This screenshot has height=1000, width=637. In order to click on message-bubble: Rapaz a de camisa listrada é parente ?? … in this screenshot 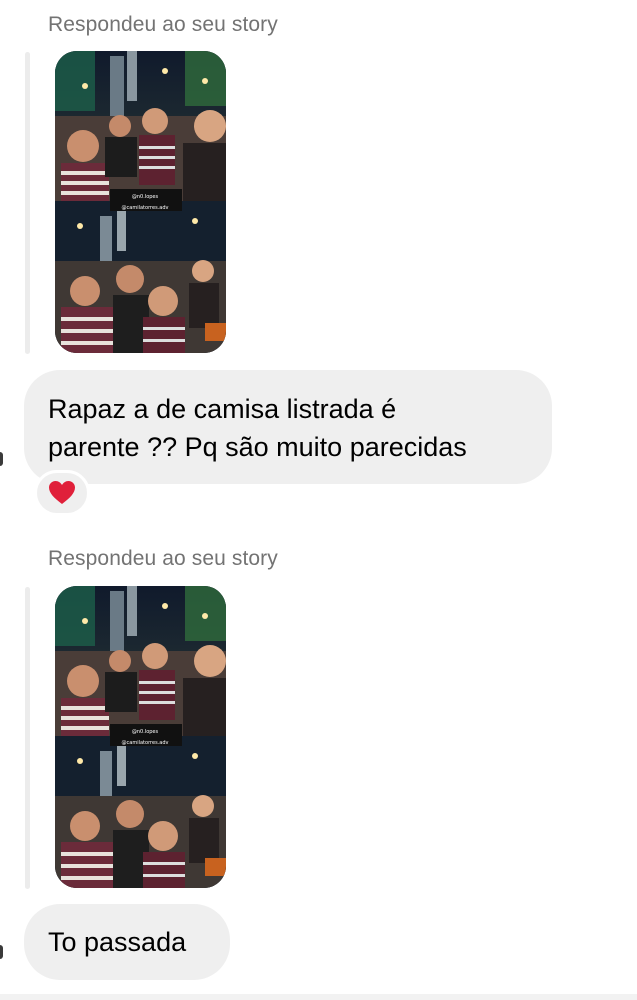, I will do `click(288, 427)`.